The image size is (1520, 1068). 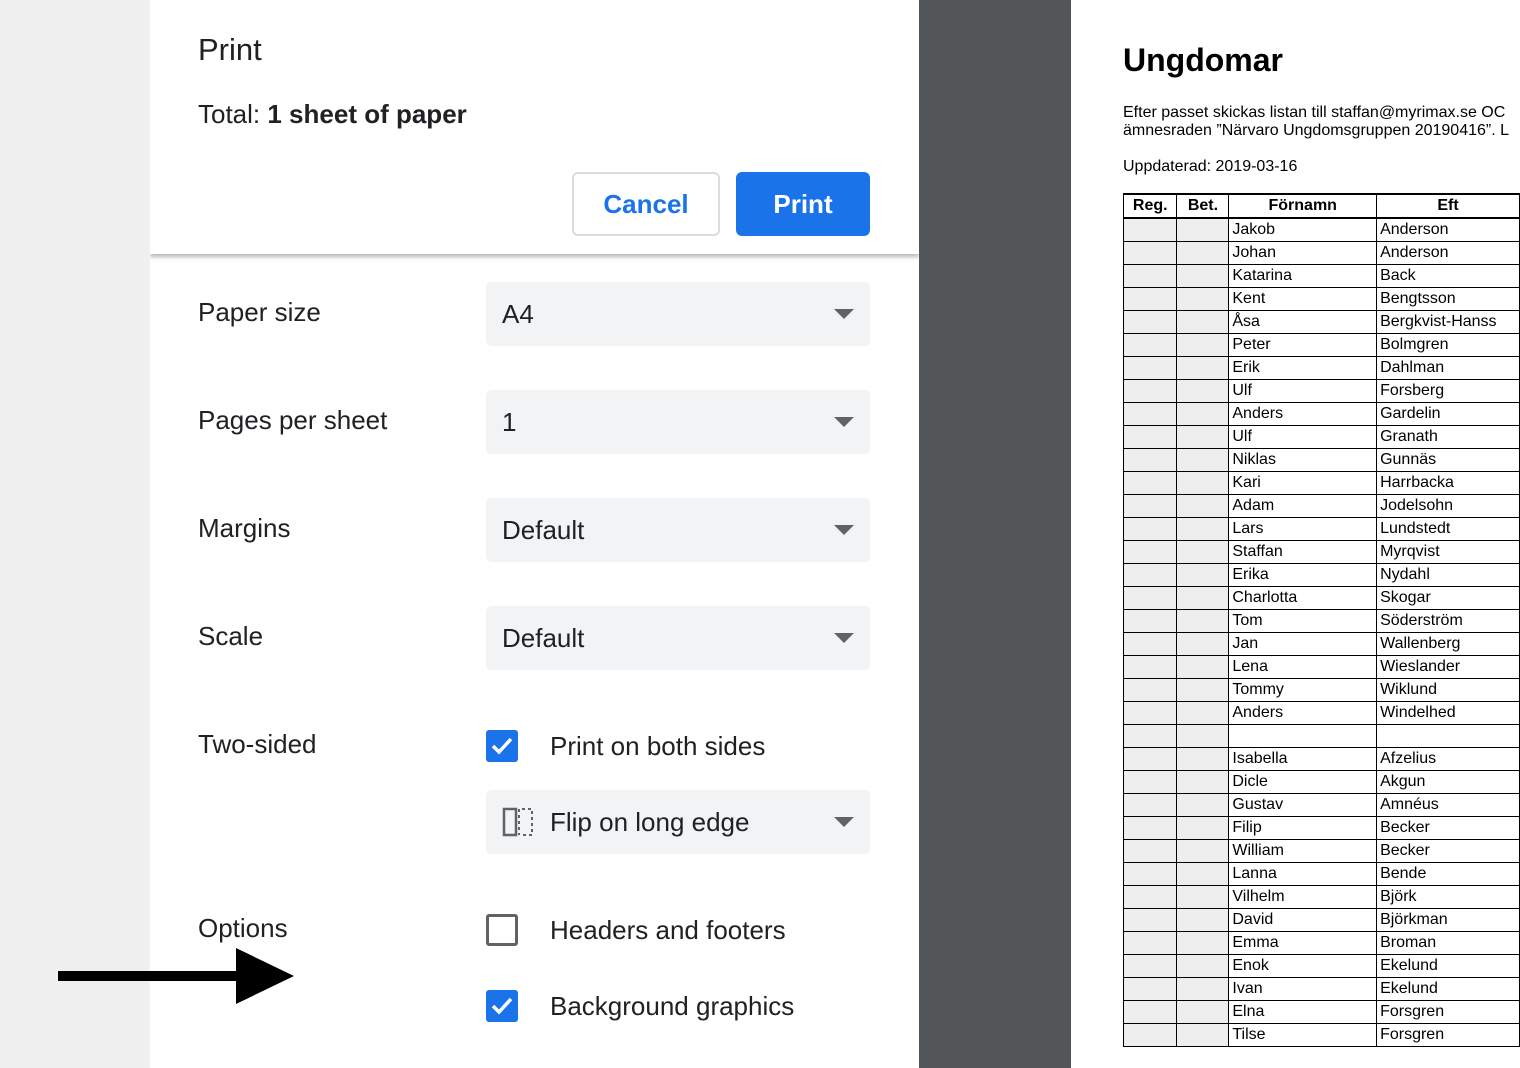 What do you see at coordinates (1303, 621) in the screenshot?
I see `firstname-cell: Tom` at bounding box center [1303, 621].